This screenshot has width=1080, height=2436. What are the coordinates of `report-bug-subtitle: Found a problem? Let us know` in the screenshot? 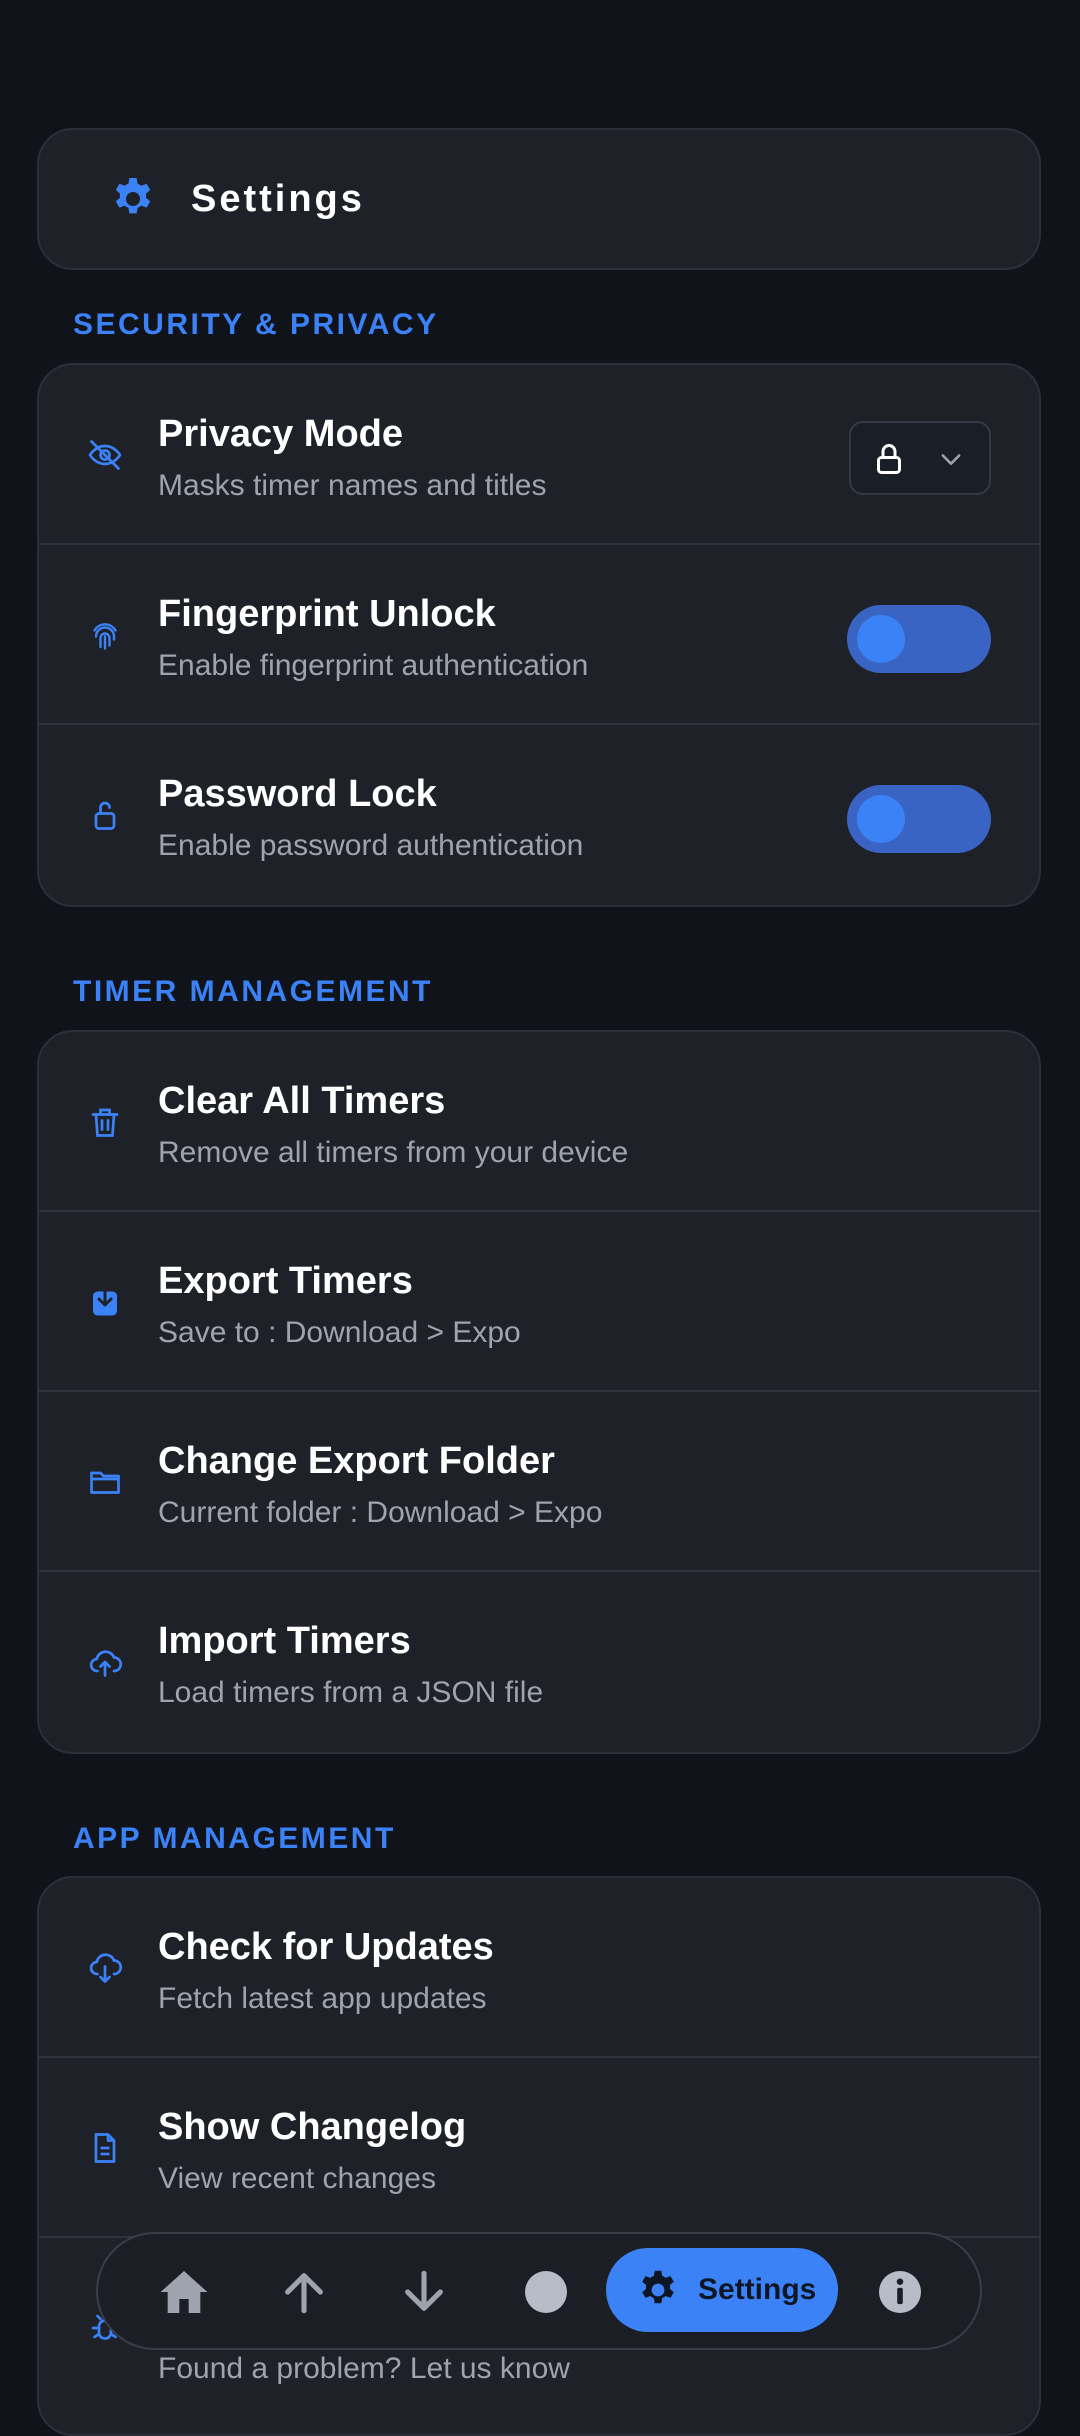 It's located at (364, 2368).